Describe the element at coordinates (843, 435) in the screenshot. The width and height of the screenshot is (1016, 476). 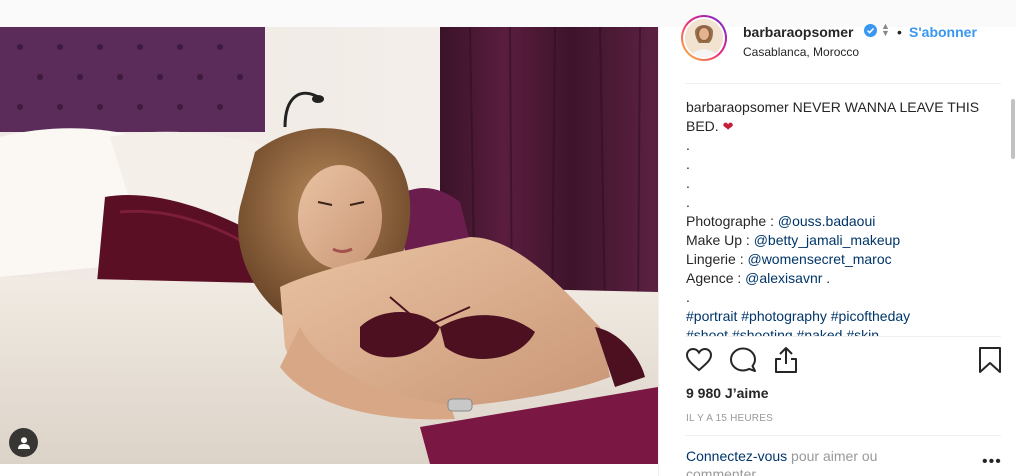
I see `footer-divider` at that location.